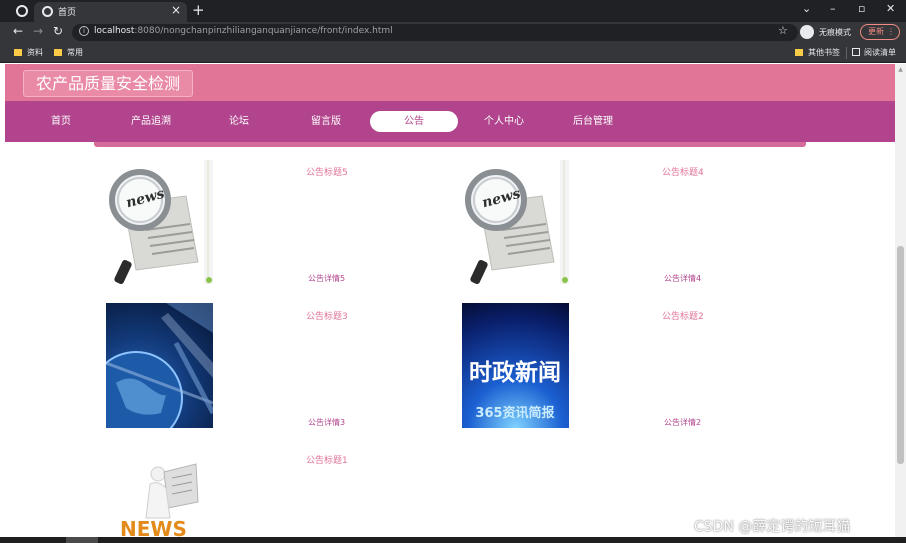 Image resolution: width=906 pixels, height=543 pixels. What do you see at coordinates (239, 121) in the screenshot?
I see `nav-forum: 论坛` at bounding box center [239, 121].